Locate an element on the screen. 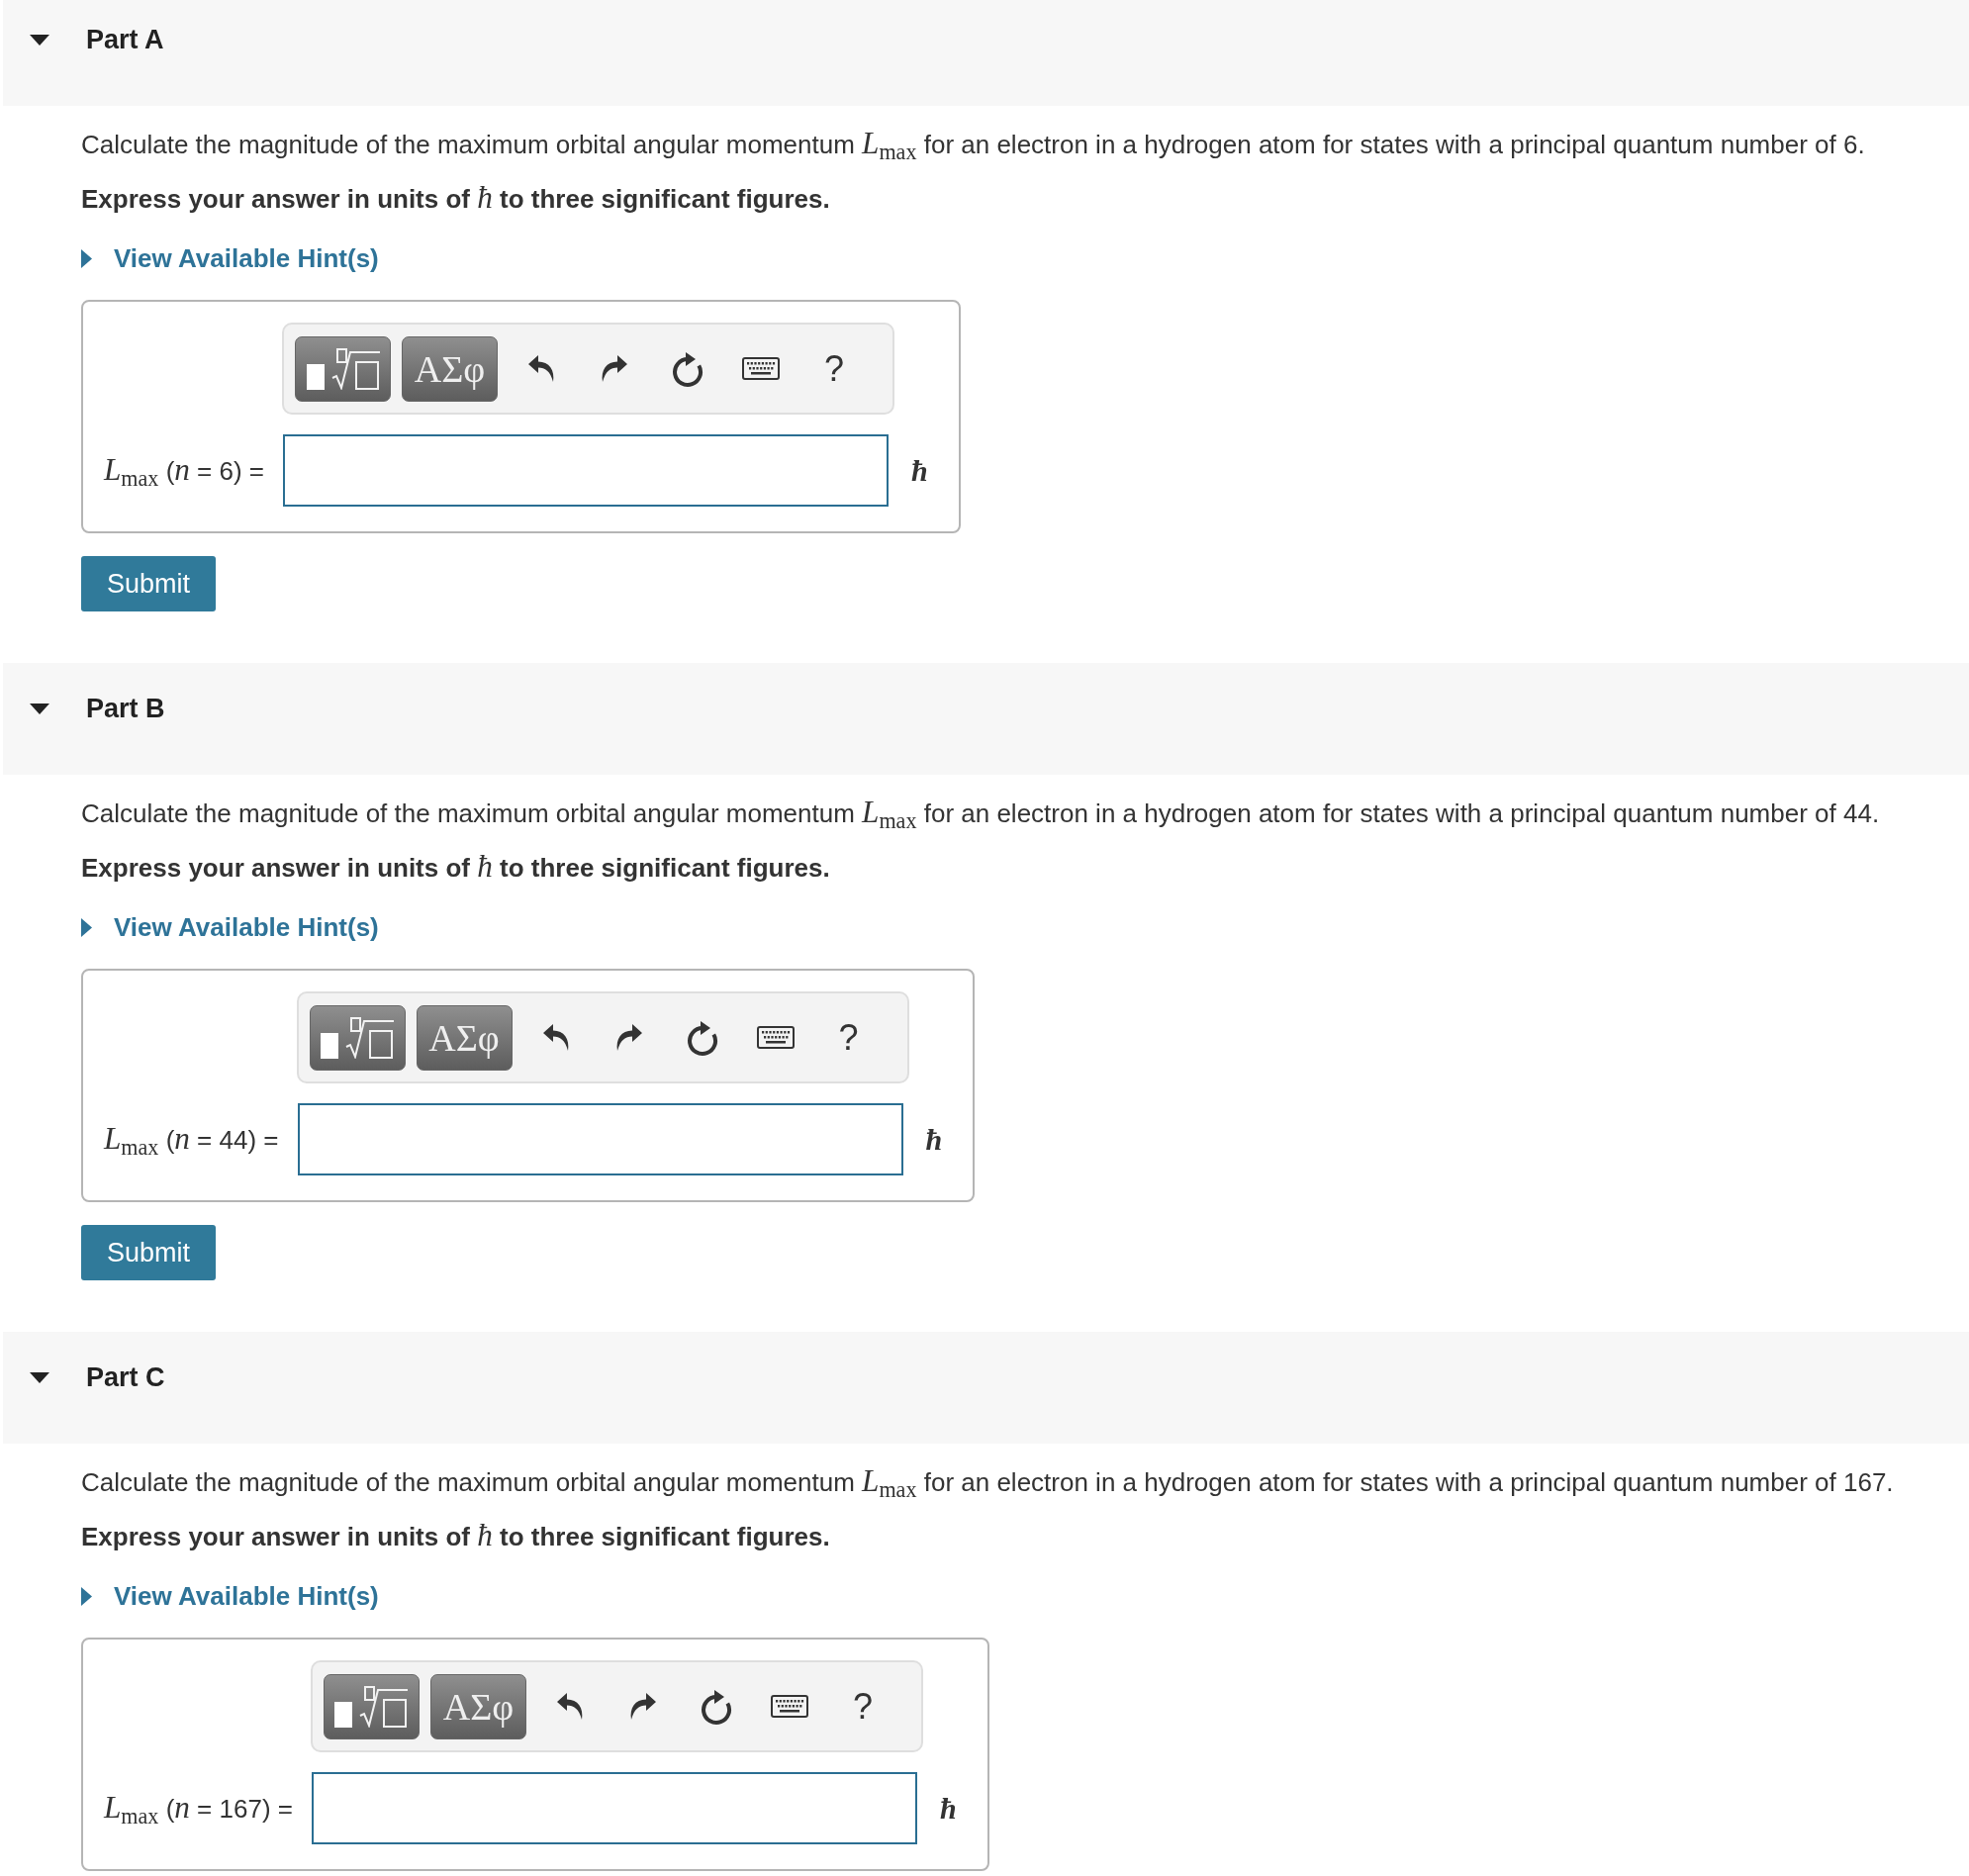  answer-label: L$_{max}$ (n = 167) = is located at coordinates (199, 1809).